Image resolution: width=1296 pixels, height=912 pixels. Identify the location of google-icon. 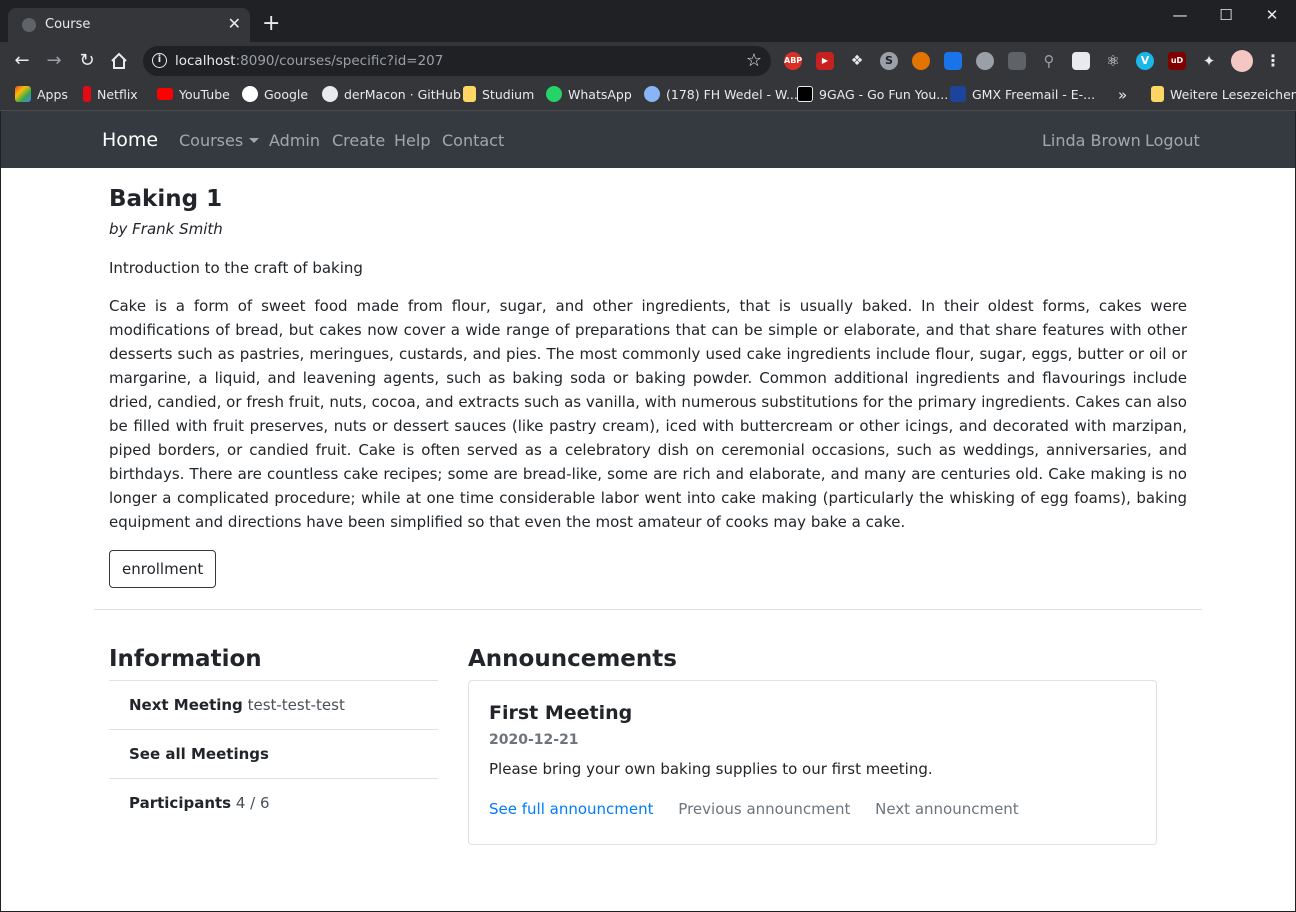
(250, 94).